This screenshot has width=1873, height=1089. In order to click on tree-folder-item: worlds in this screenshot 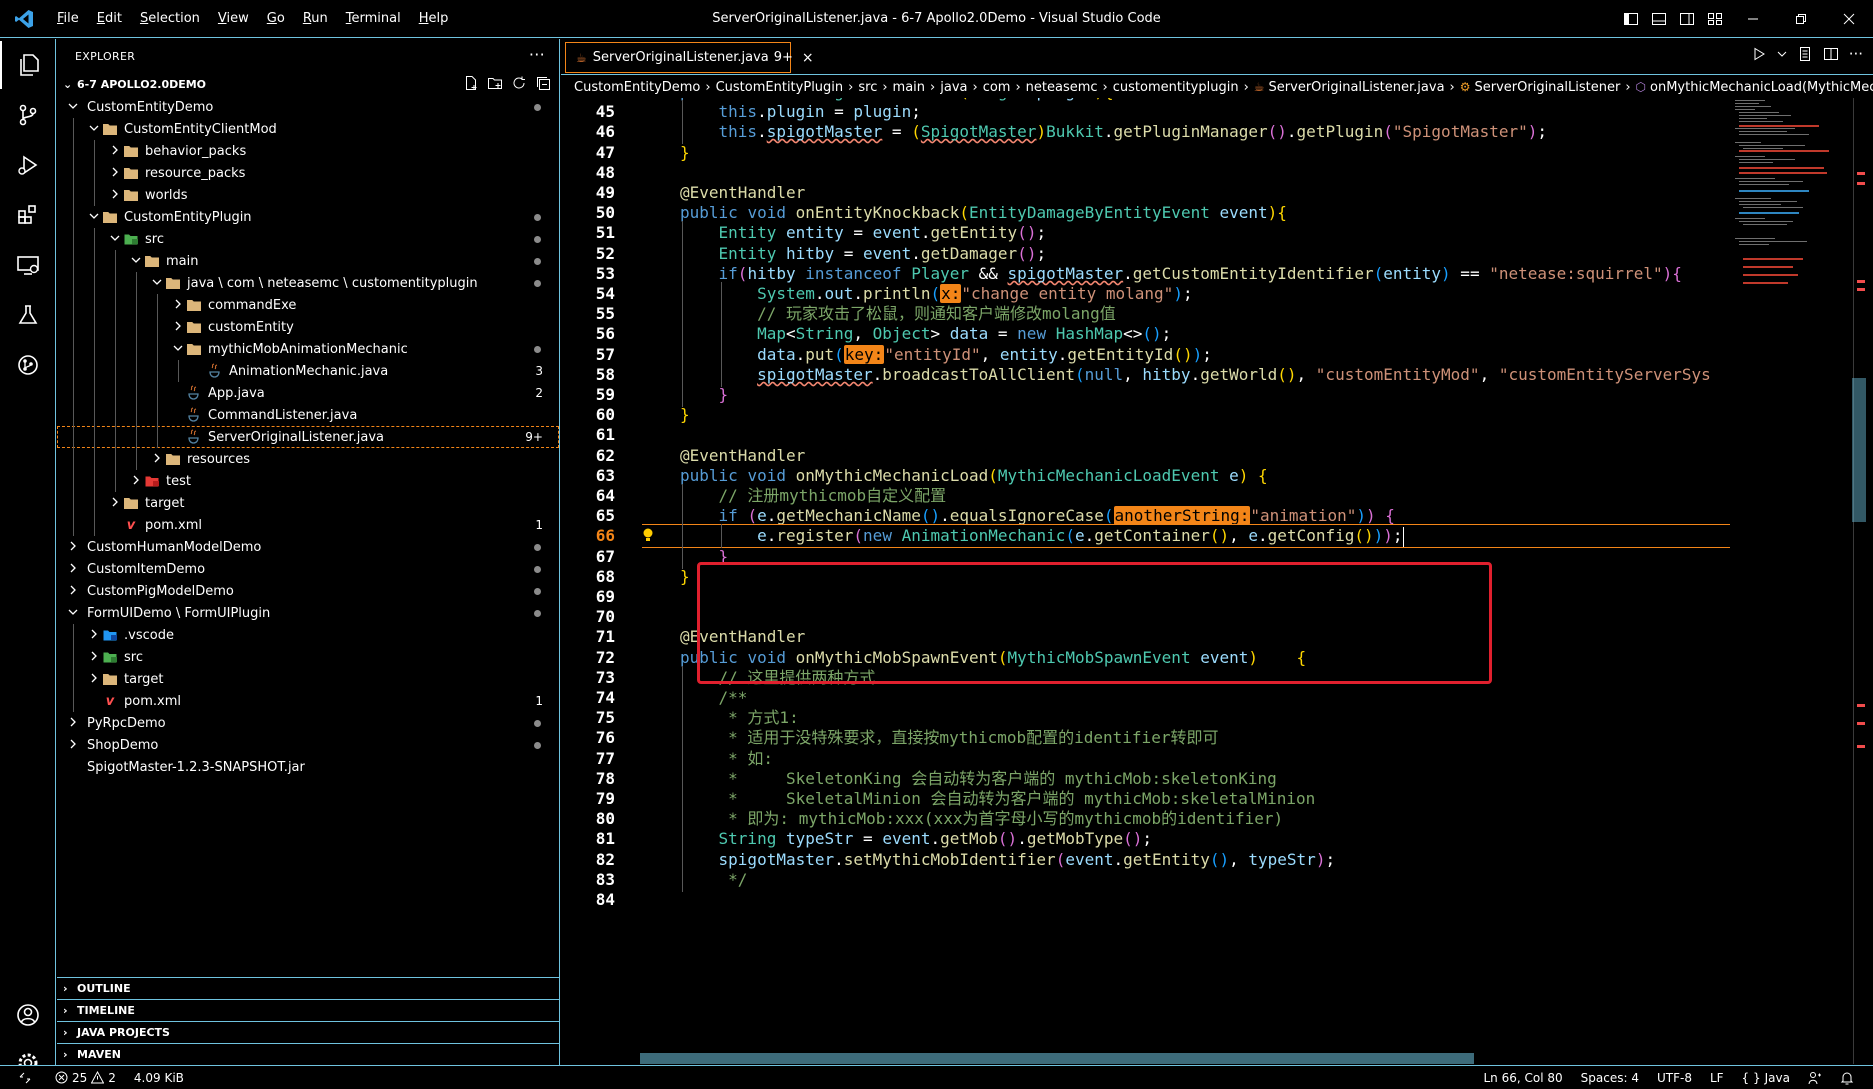, I will do `click(308, 195)`.